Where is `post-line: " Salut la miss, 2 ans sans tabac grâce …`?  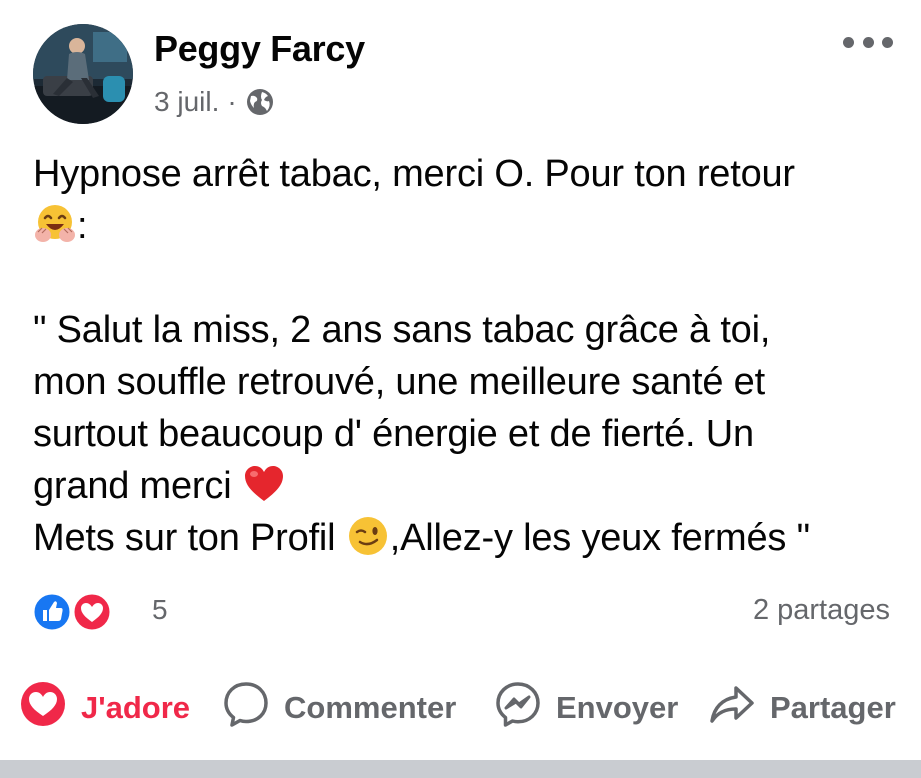 post-line: " Salut la miss, 2 ans sans tabac grâce … is located at coordinates (402, 330).